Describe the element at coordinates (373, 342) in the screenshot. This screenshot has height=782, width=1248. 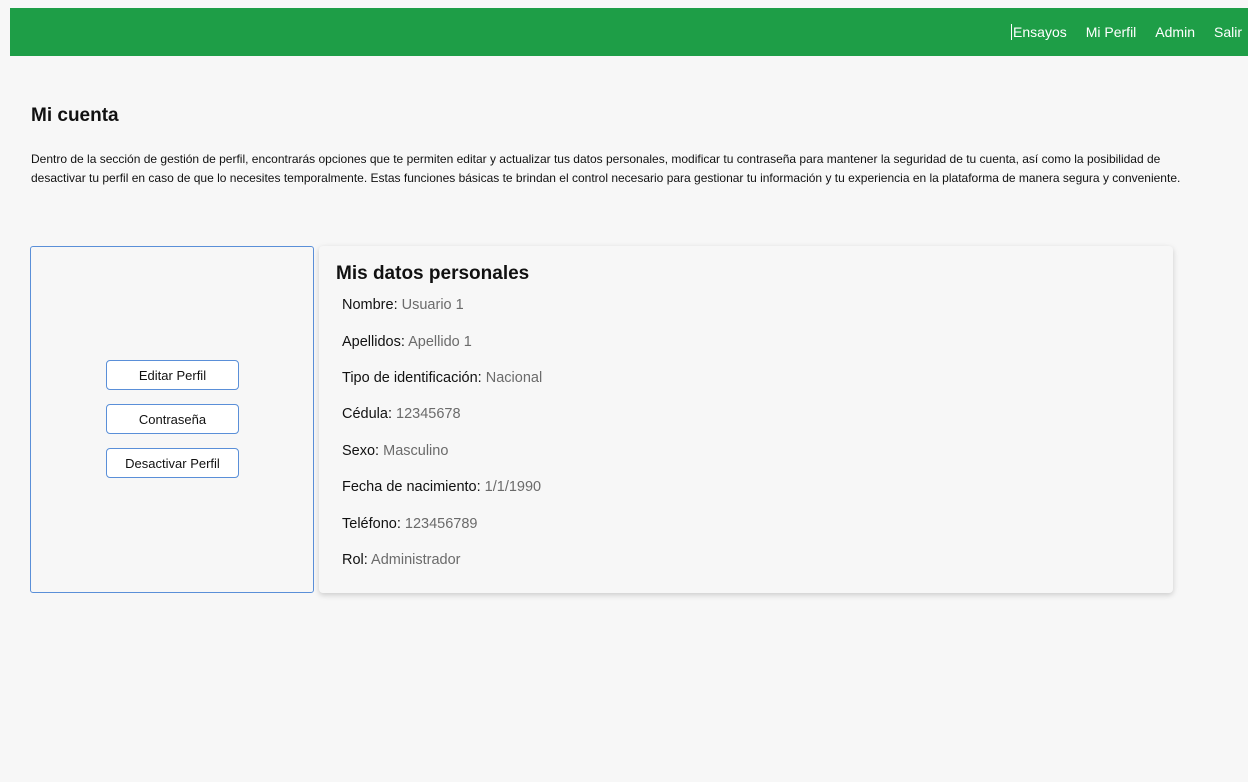
I see `field-label: Apellidos:` at that location.